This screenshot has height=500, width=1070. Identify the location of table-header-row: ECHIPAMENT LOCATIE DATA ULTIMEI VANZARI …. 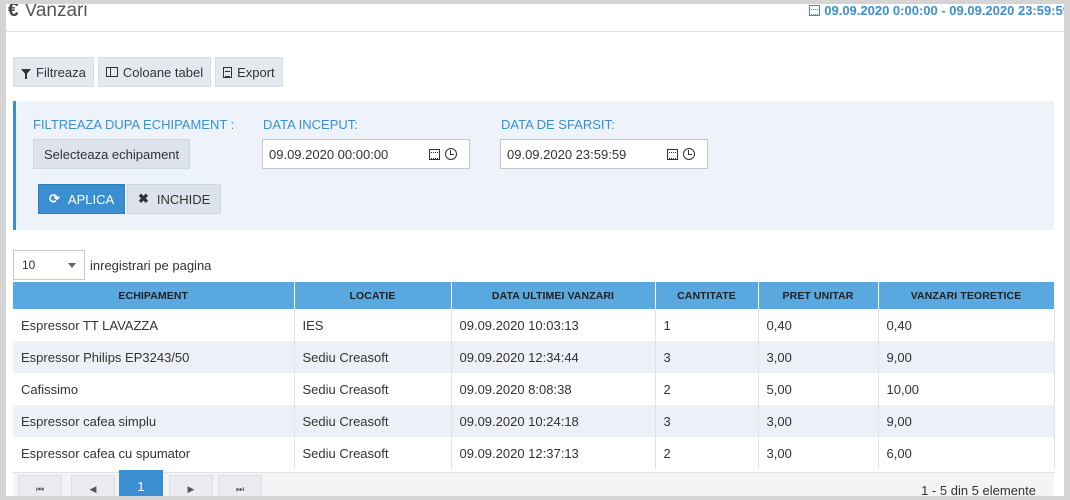
(534, 295).